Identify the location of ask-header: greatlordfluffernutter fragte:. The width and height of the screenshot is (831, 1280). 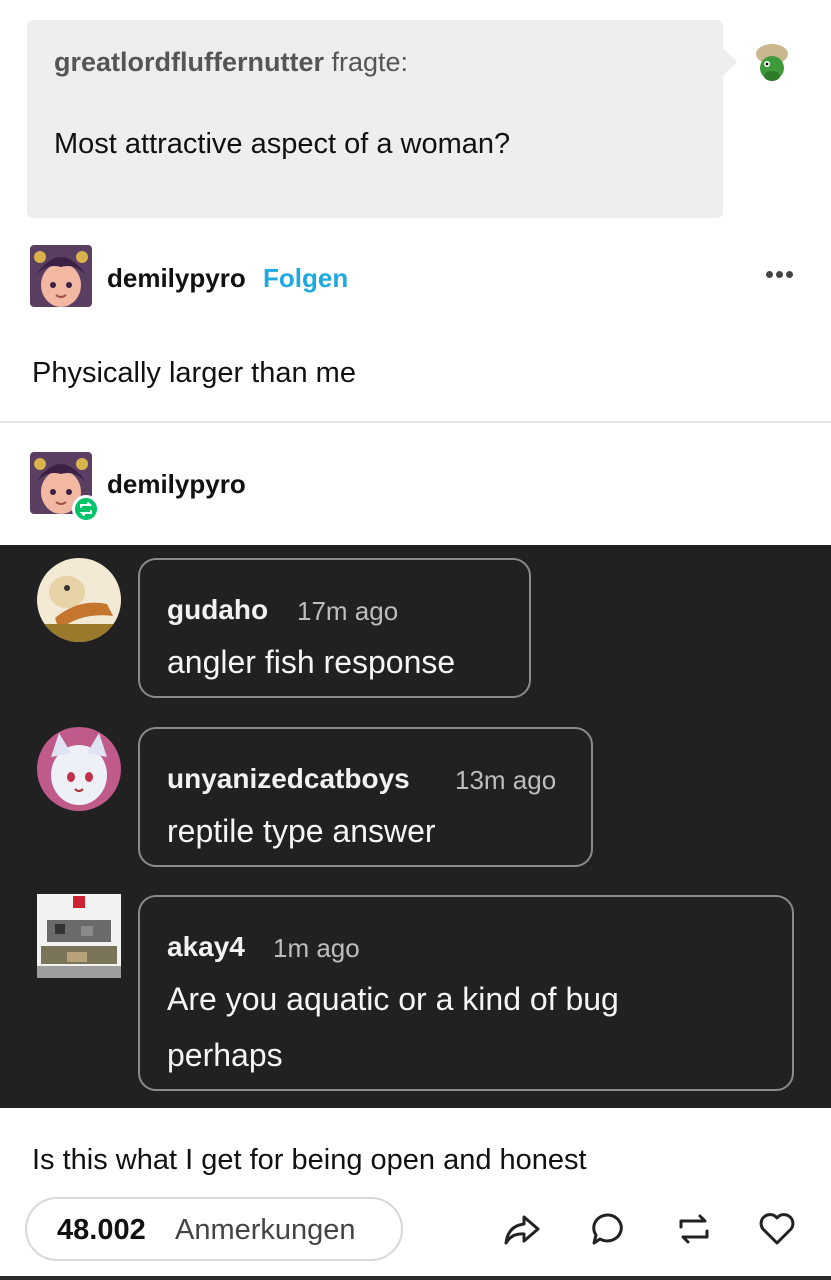
(231, 62).